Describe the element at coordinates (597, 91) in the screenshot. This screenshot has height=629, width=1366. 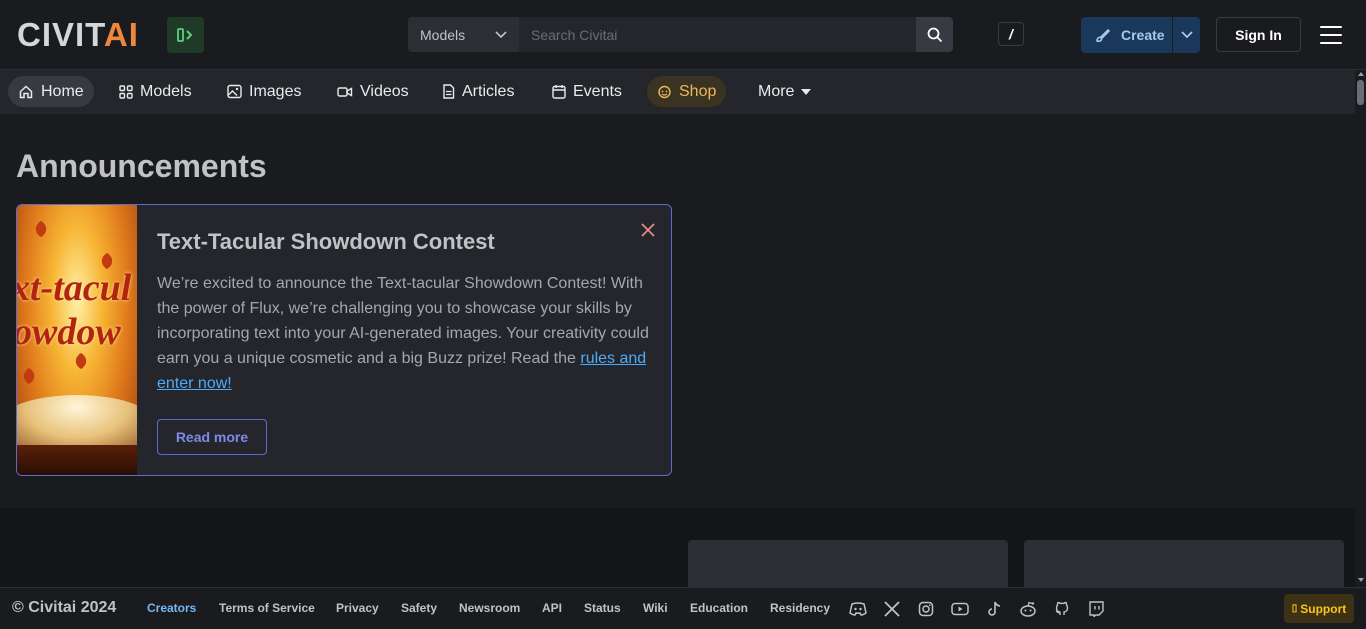
I see `nav-label-events: Events` at that location.